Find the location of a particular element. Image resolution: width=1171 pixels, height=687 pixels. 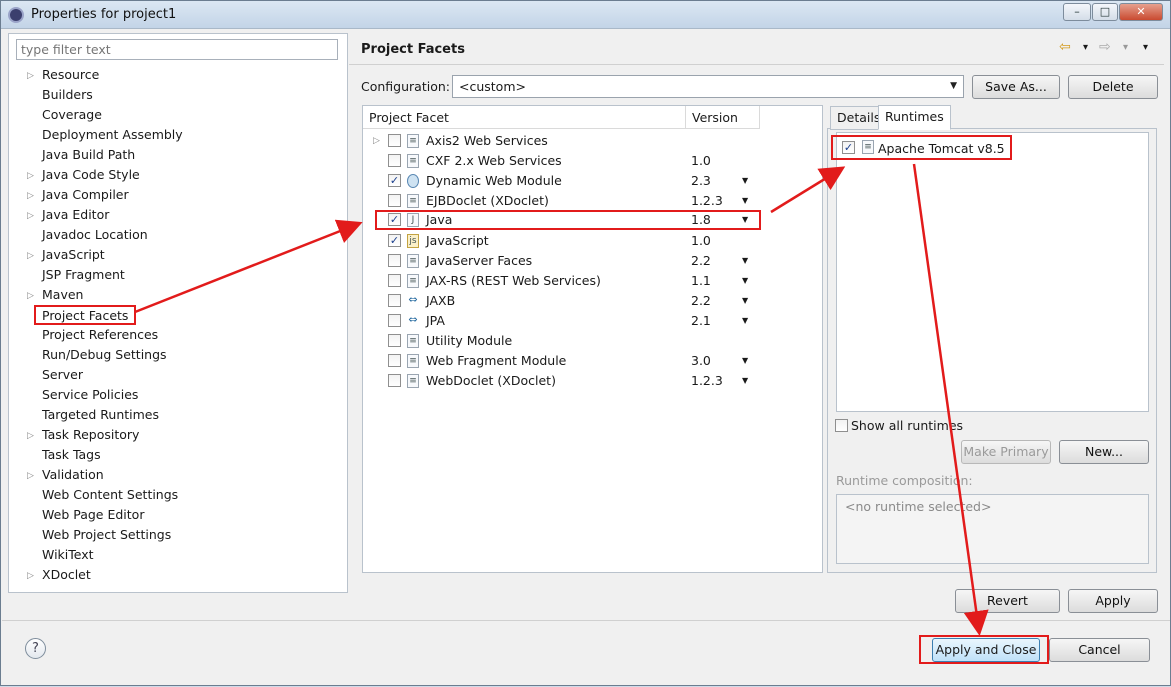

sidebar-item-wikitext: WikiText is located at coordinates (68, 556).